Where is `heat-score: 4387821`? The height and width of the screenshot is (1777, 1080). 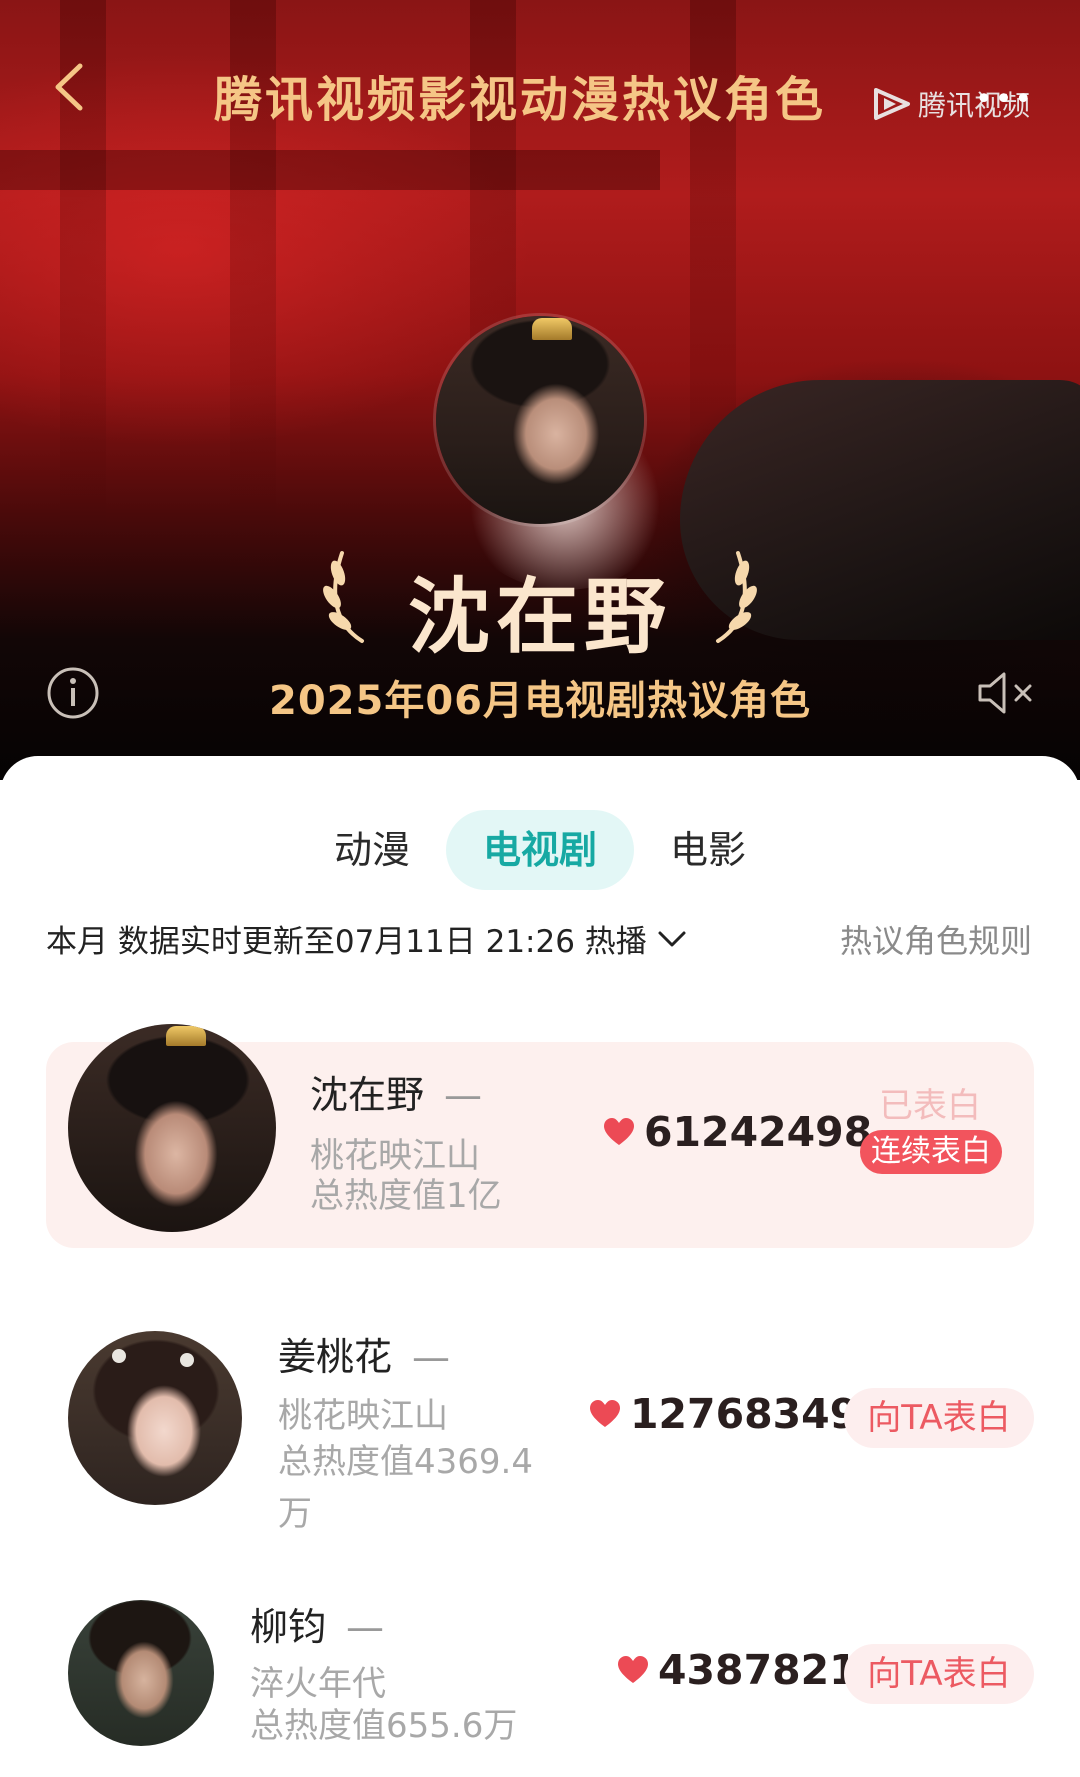 heat-score: 4387821 is located at coordinates (738, 1670).